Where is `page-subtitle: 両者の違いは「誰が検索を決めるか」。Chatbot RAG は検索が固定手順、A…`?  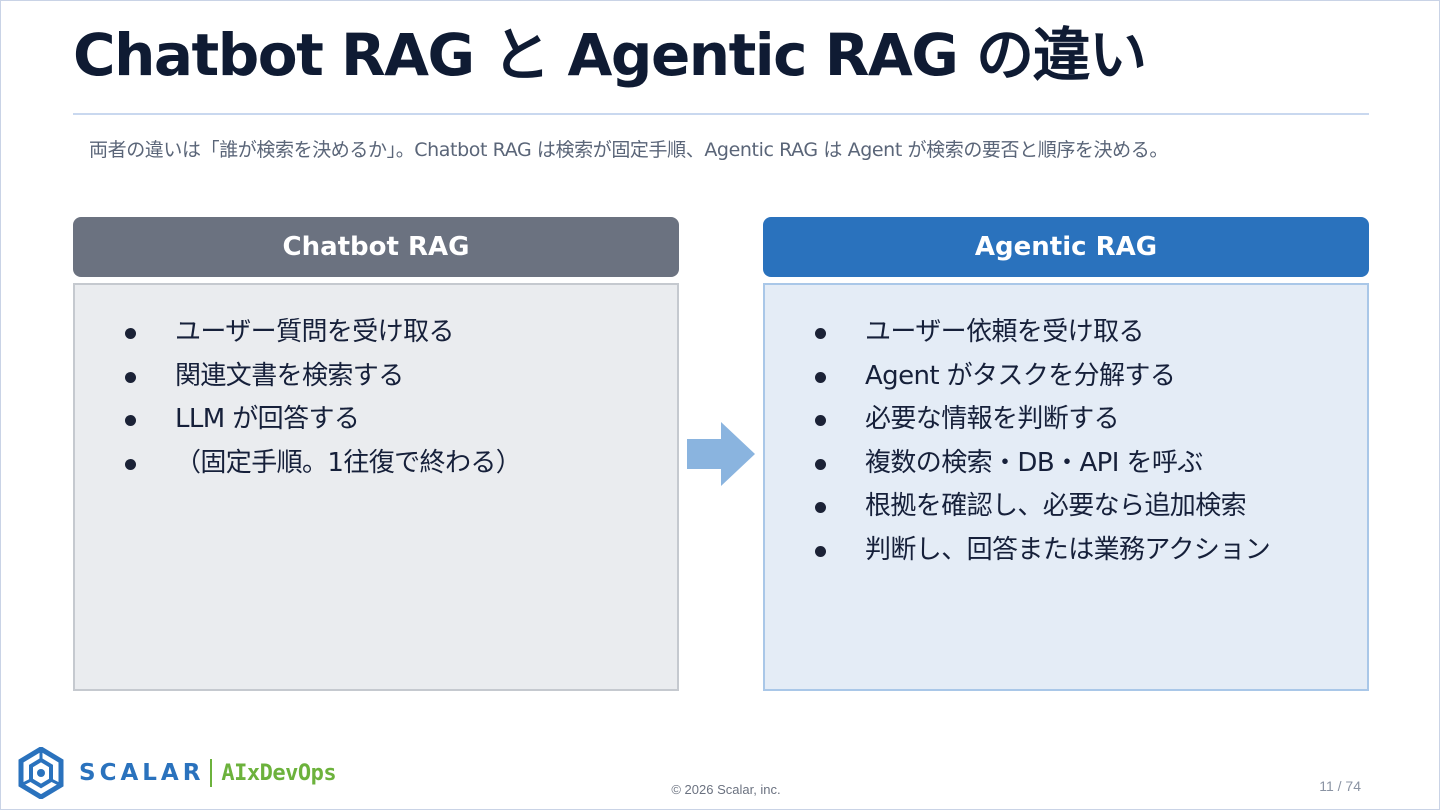 page-subtitle: 両者の違いは「誰が検索を決めるか」。Chatbot RAG は検索が固定手順、A… is located at coordinates (628, 150).